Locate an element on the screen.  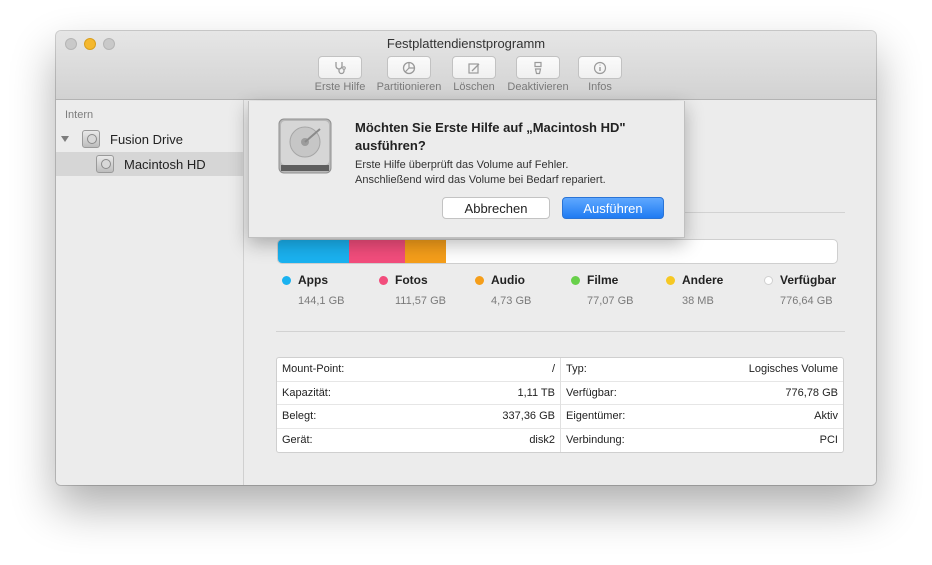
toolbar-first-aid: Erste Hilfe is located at coordinates (340, 74).